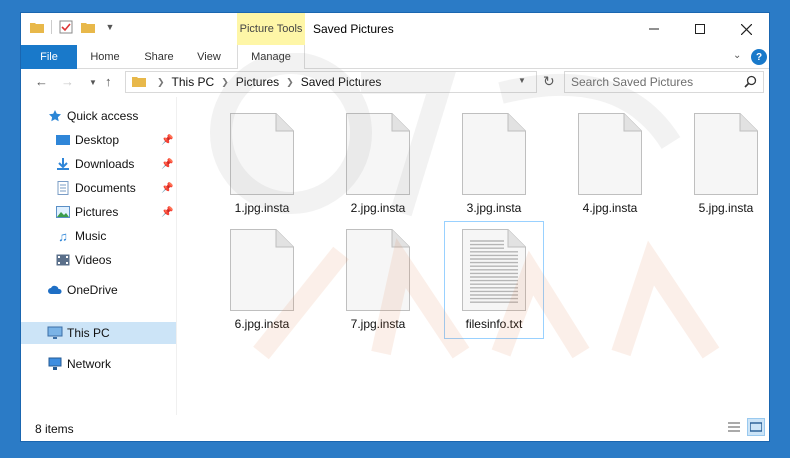  I want to click on nav-item-documents: Documents, so click(95, 188).